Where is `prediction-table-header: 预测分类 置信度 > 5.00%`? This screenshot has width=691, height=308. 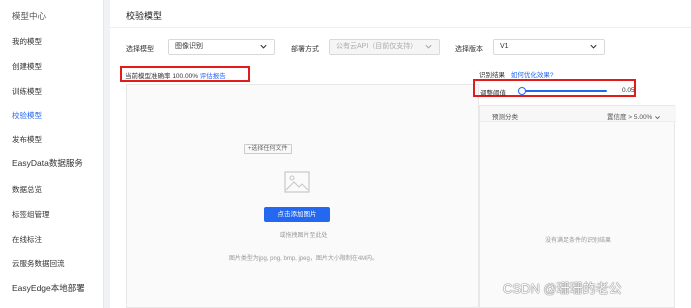 prediction-table-header: 预测分类 置信度 > 5.00% is located at coordinates (578, 114).